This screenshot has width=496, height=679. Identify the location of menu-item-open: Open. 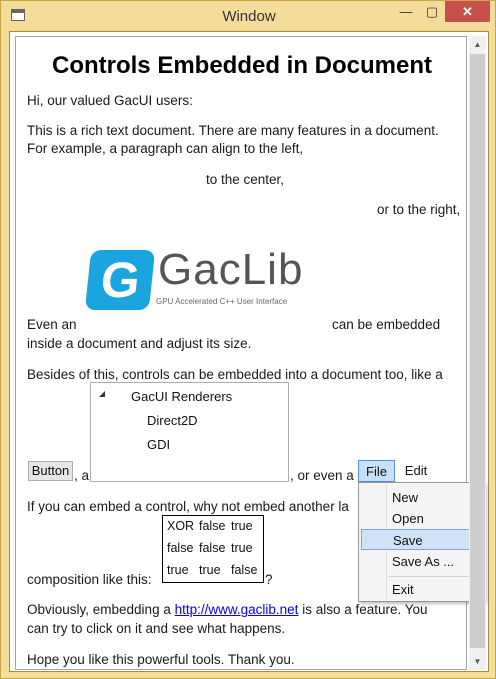
(421, 518).